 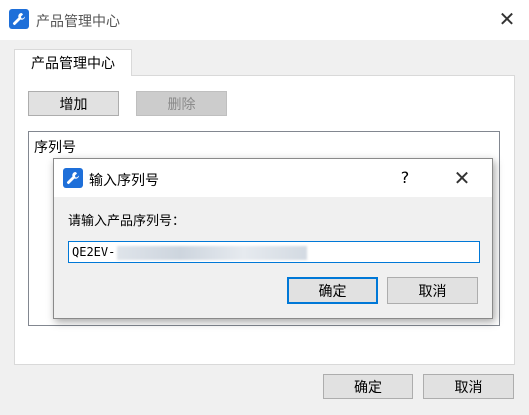 I want to click on window-close-button: ✕, so click(x=507, y=19).